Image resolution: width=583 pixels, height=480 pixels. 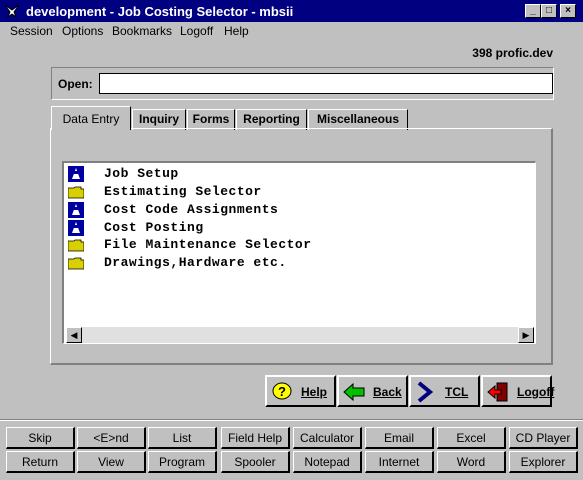 What do you see at coordinates (425, 392) in the screenshot?
I see `tcl-icon` at bounding box center [425, 392].